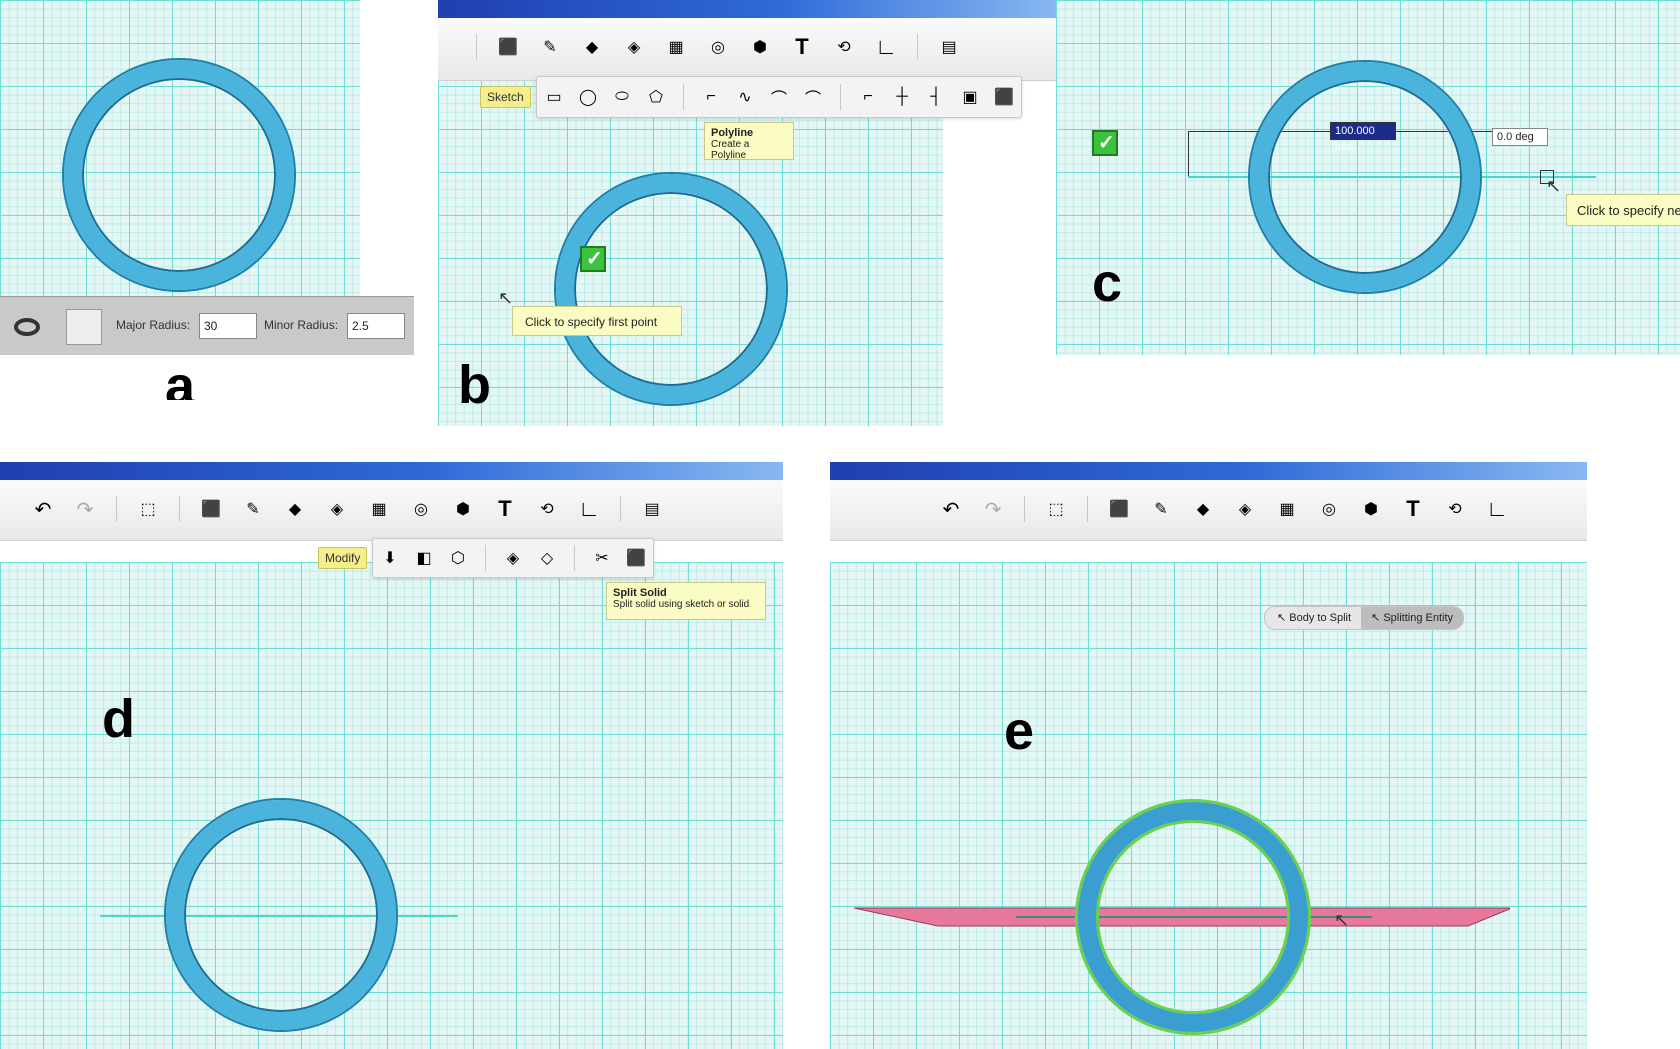  I want to click on torus-options-bar: Major Radius: 30 Minor Radius: 2.5, so click(207, 325).